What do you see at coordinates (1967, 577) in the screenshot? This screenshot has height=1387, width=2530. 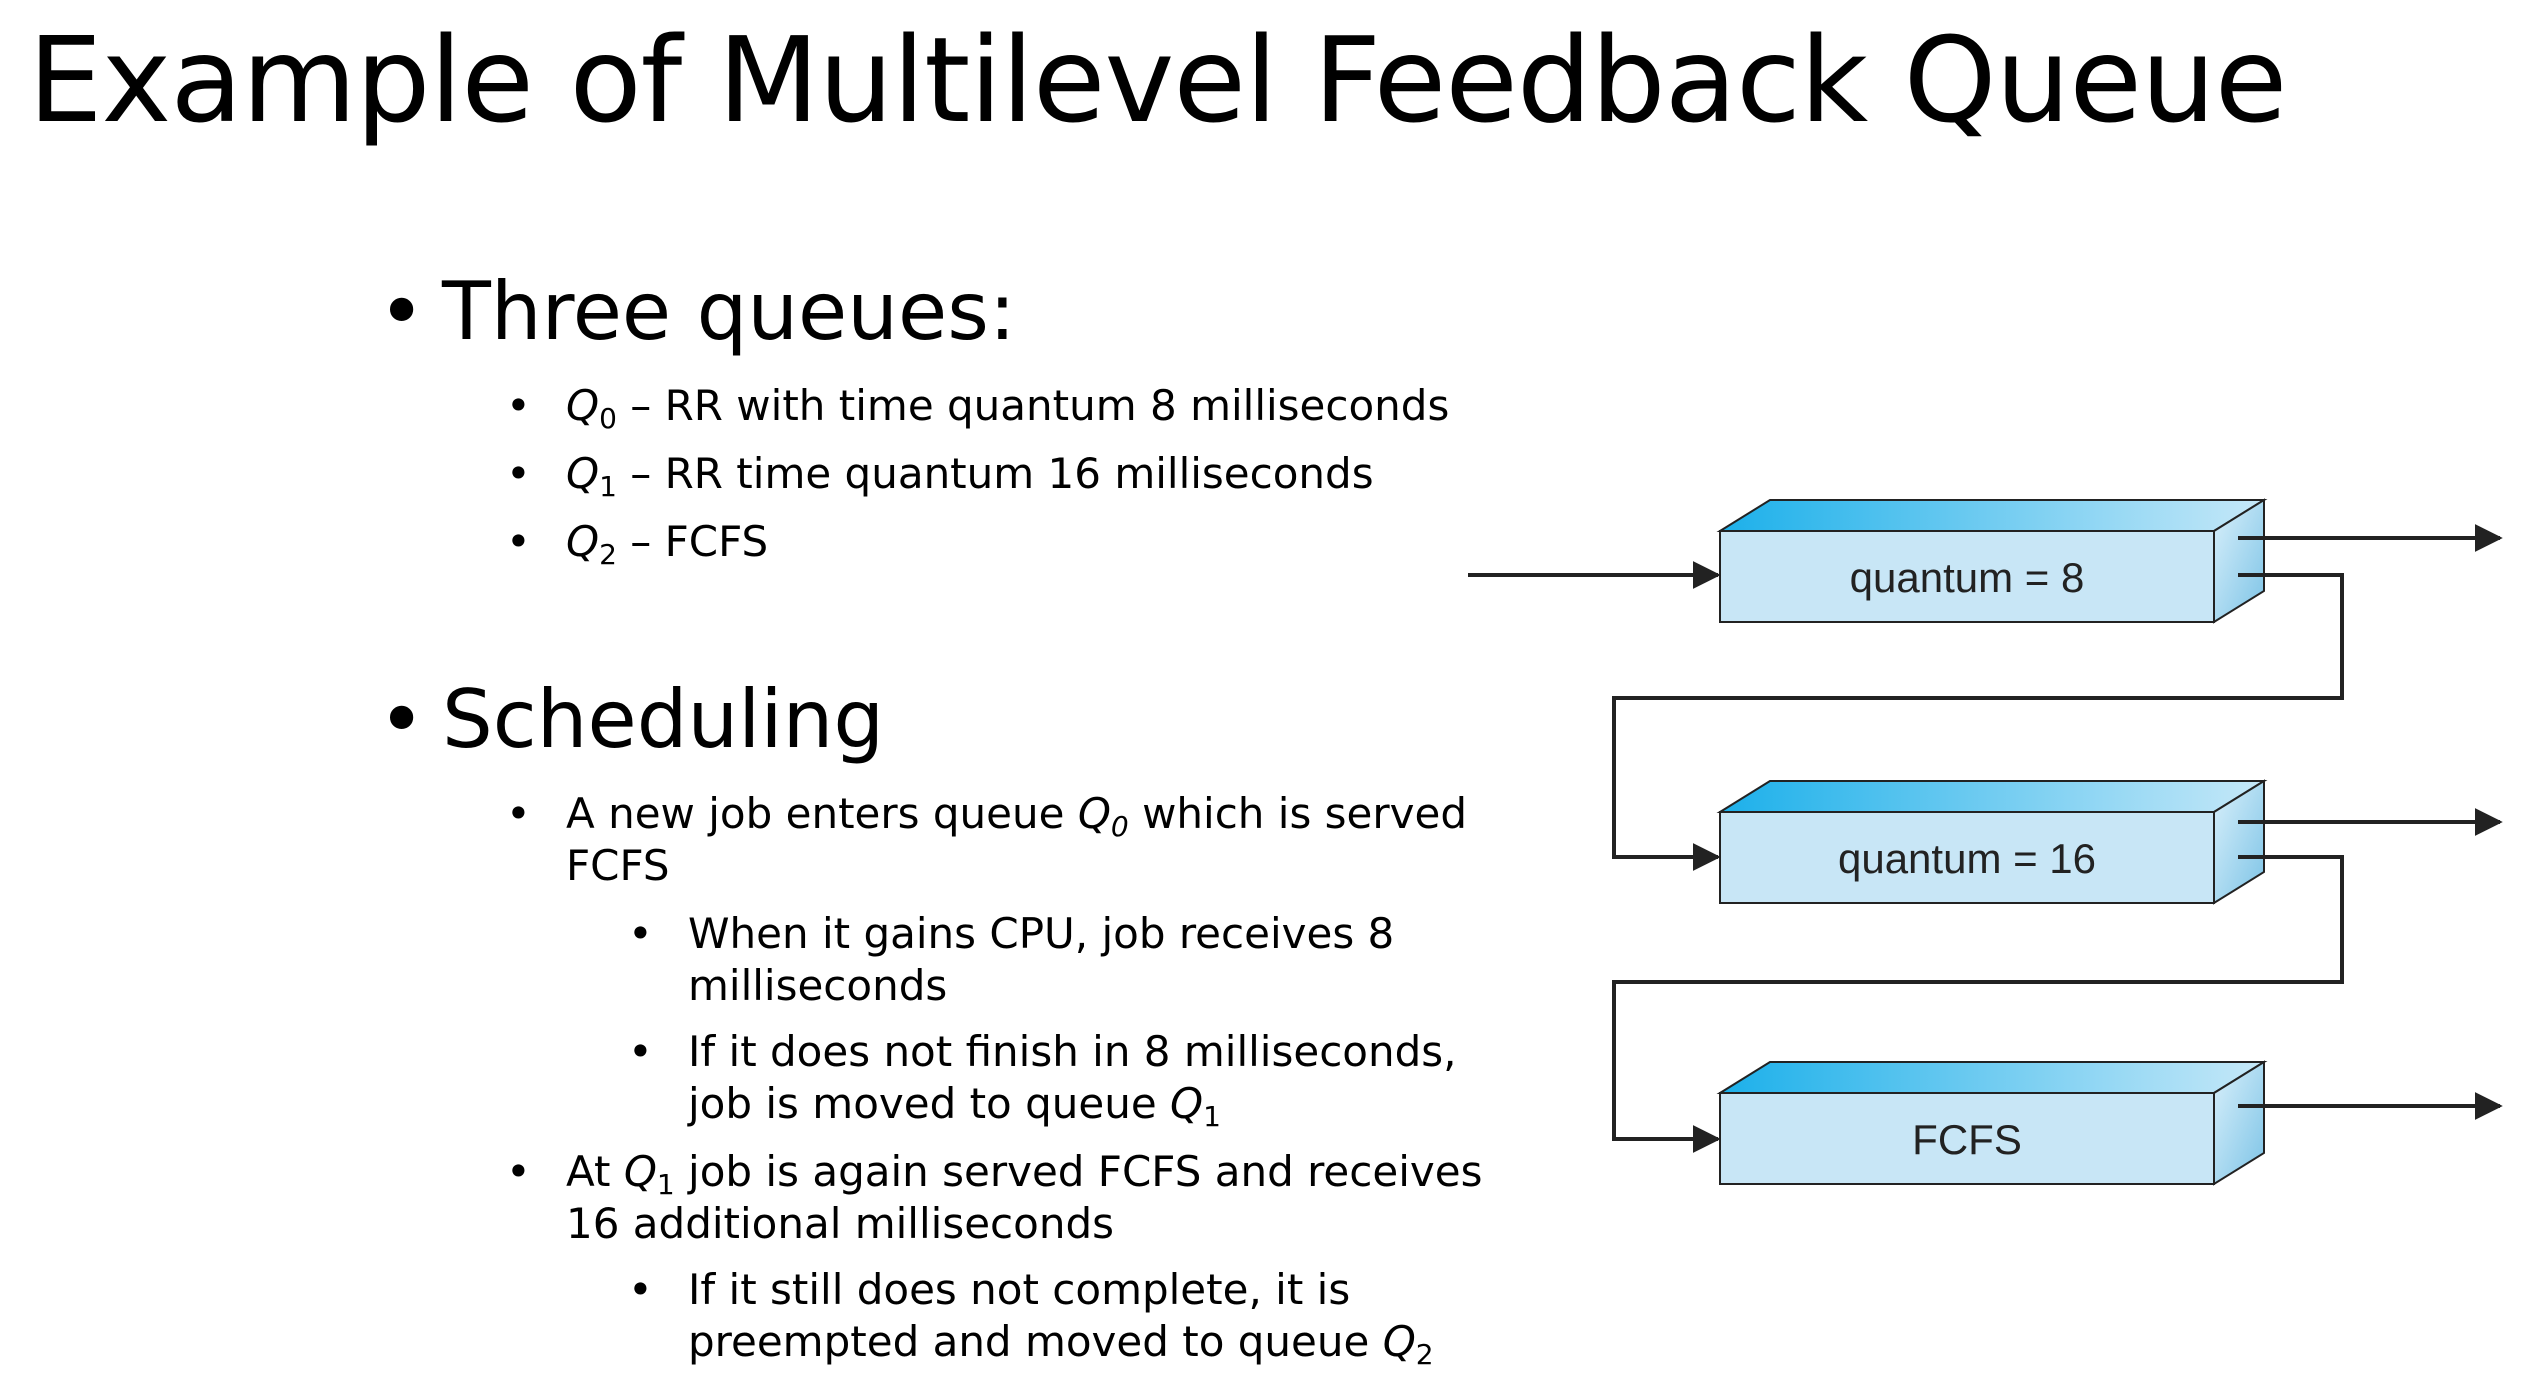 I see `queue-label: quantum = 8` at bounding box center [1967, 577].